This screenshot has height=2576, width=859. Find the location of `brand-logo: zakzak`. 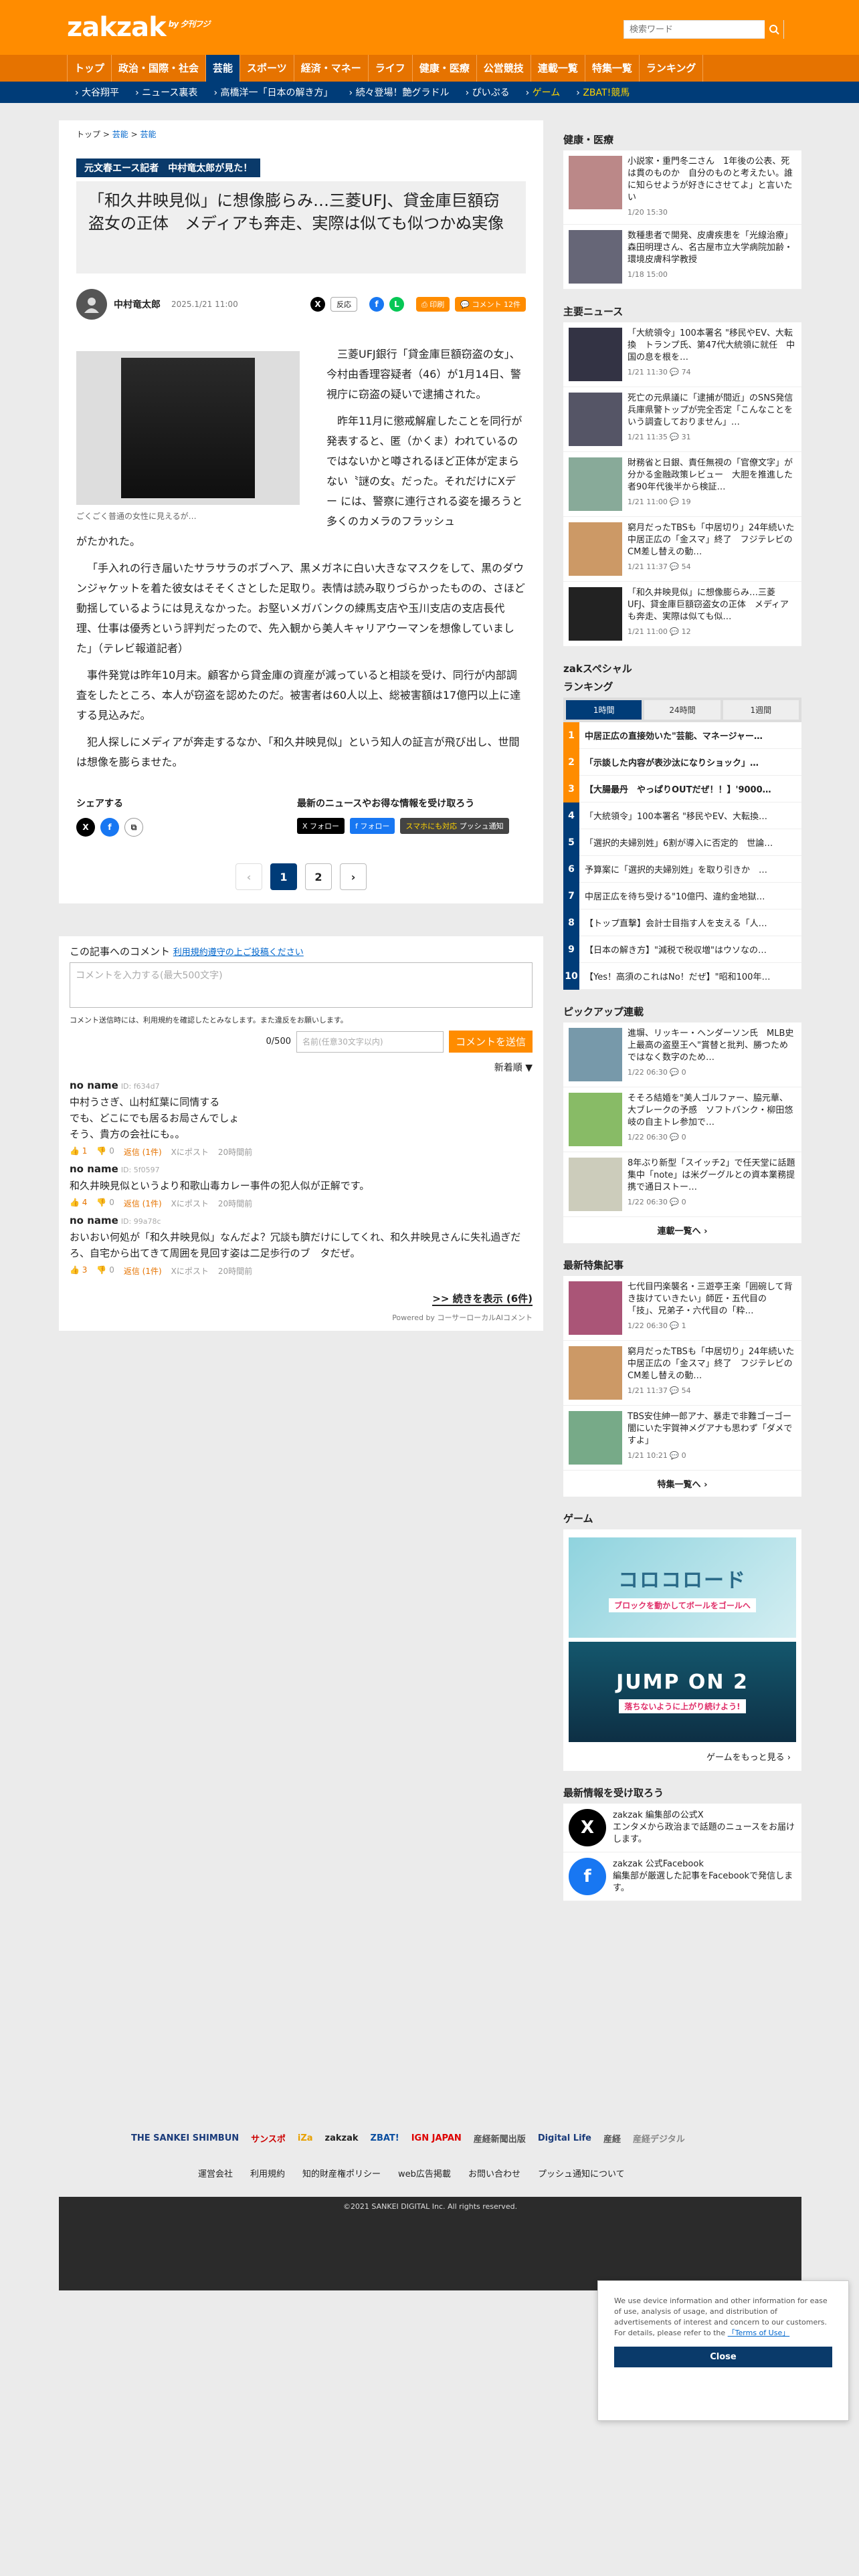

brand-logo: zakzak is located at coordinates (342, 2138).